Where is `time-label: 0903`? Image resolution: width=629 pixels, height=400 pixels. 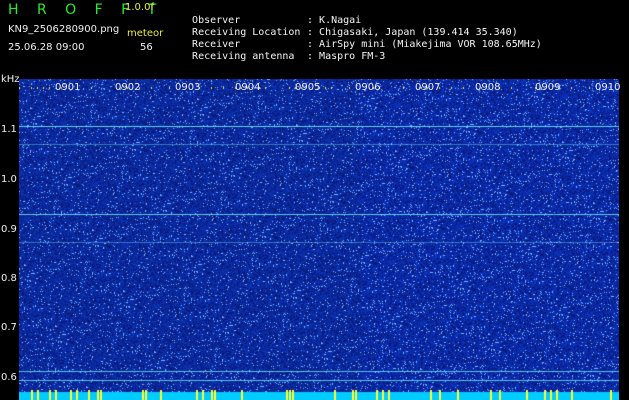
time-label: 0903 is located at coordinates (188, 87).